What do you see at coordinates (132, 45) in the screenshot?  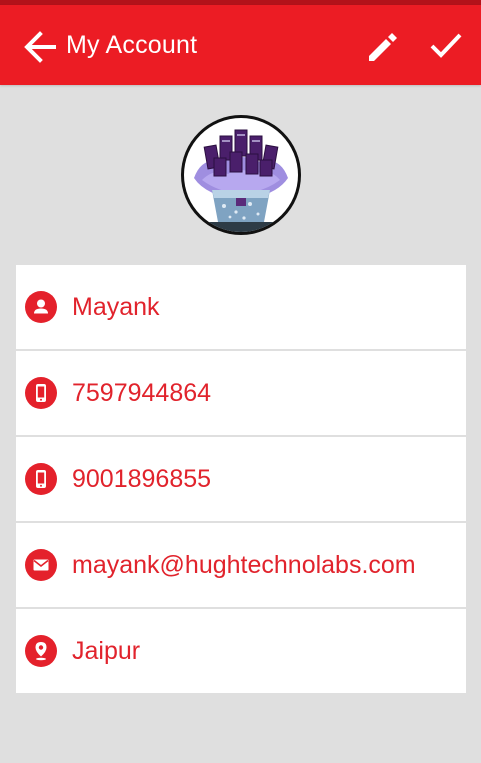 I see `page-title: My Account` at bounding box center [132, 45].